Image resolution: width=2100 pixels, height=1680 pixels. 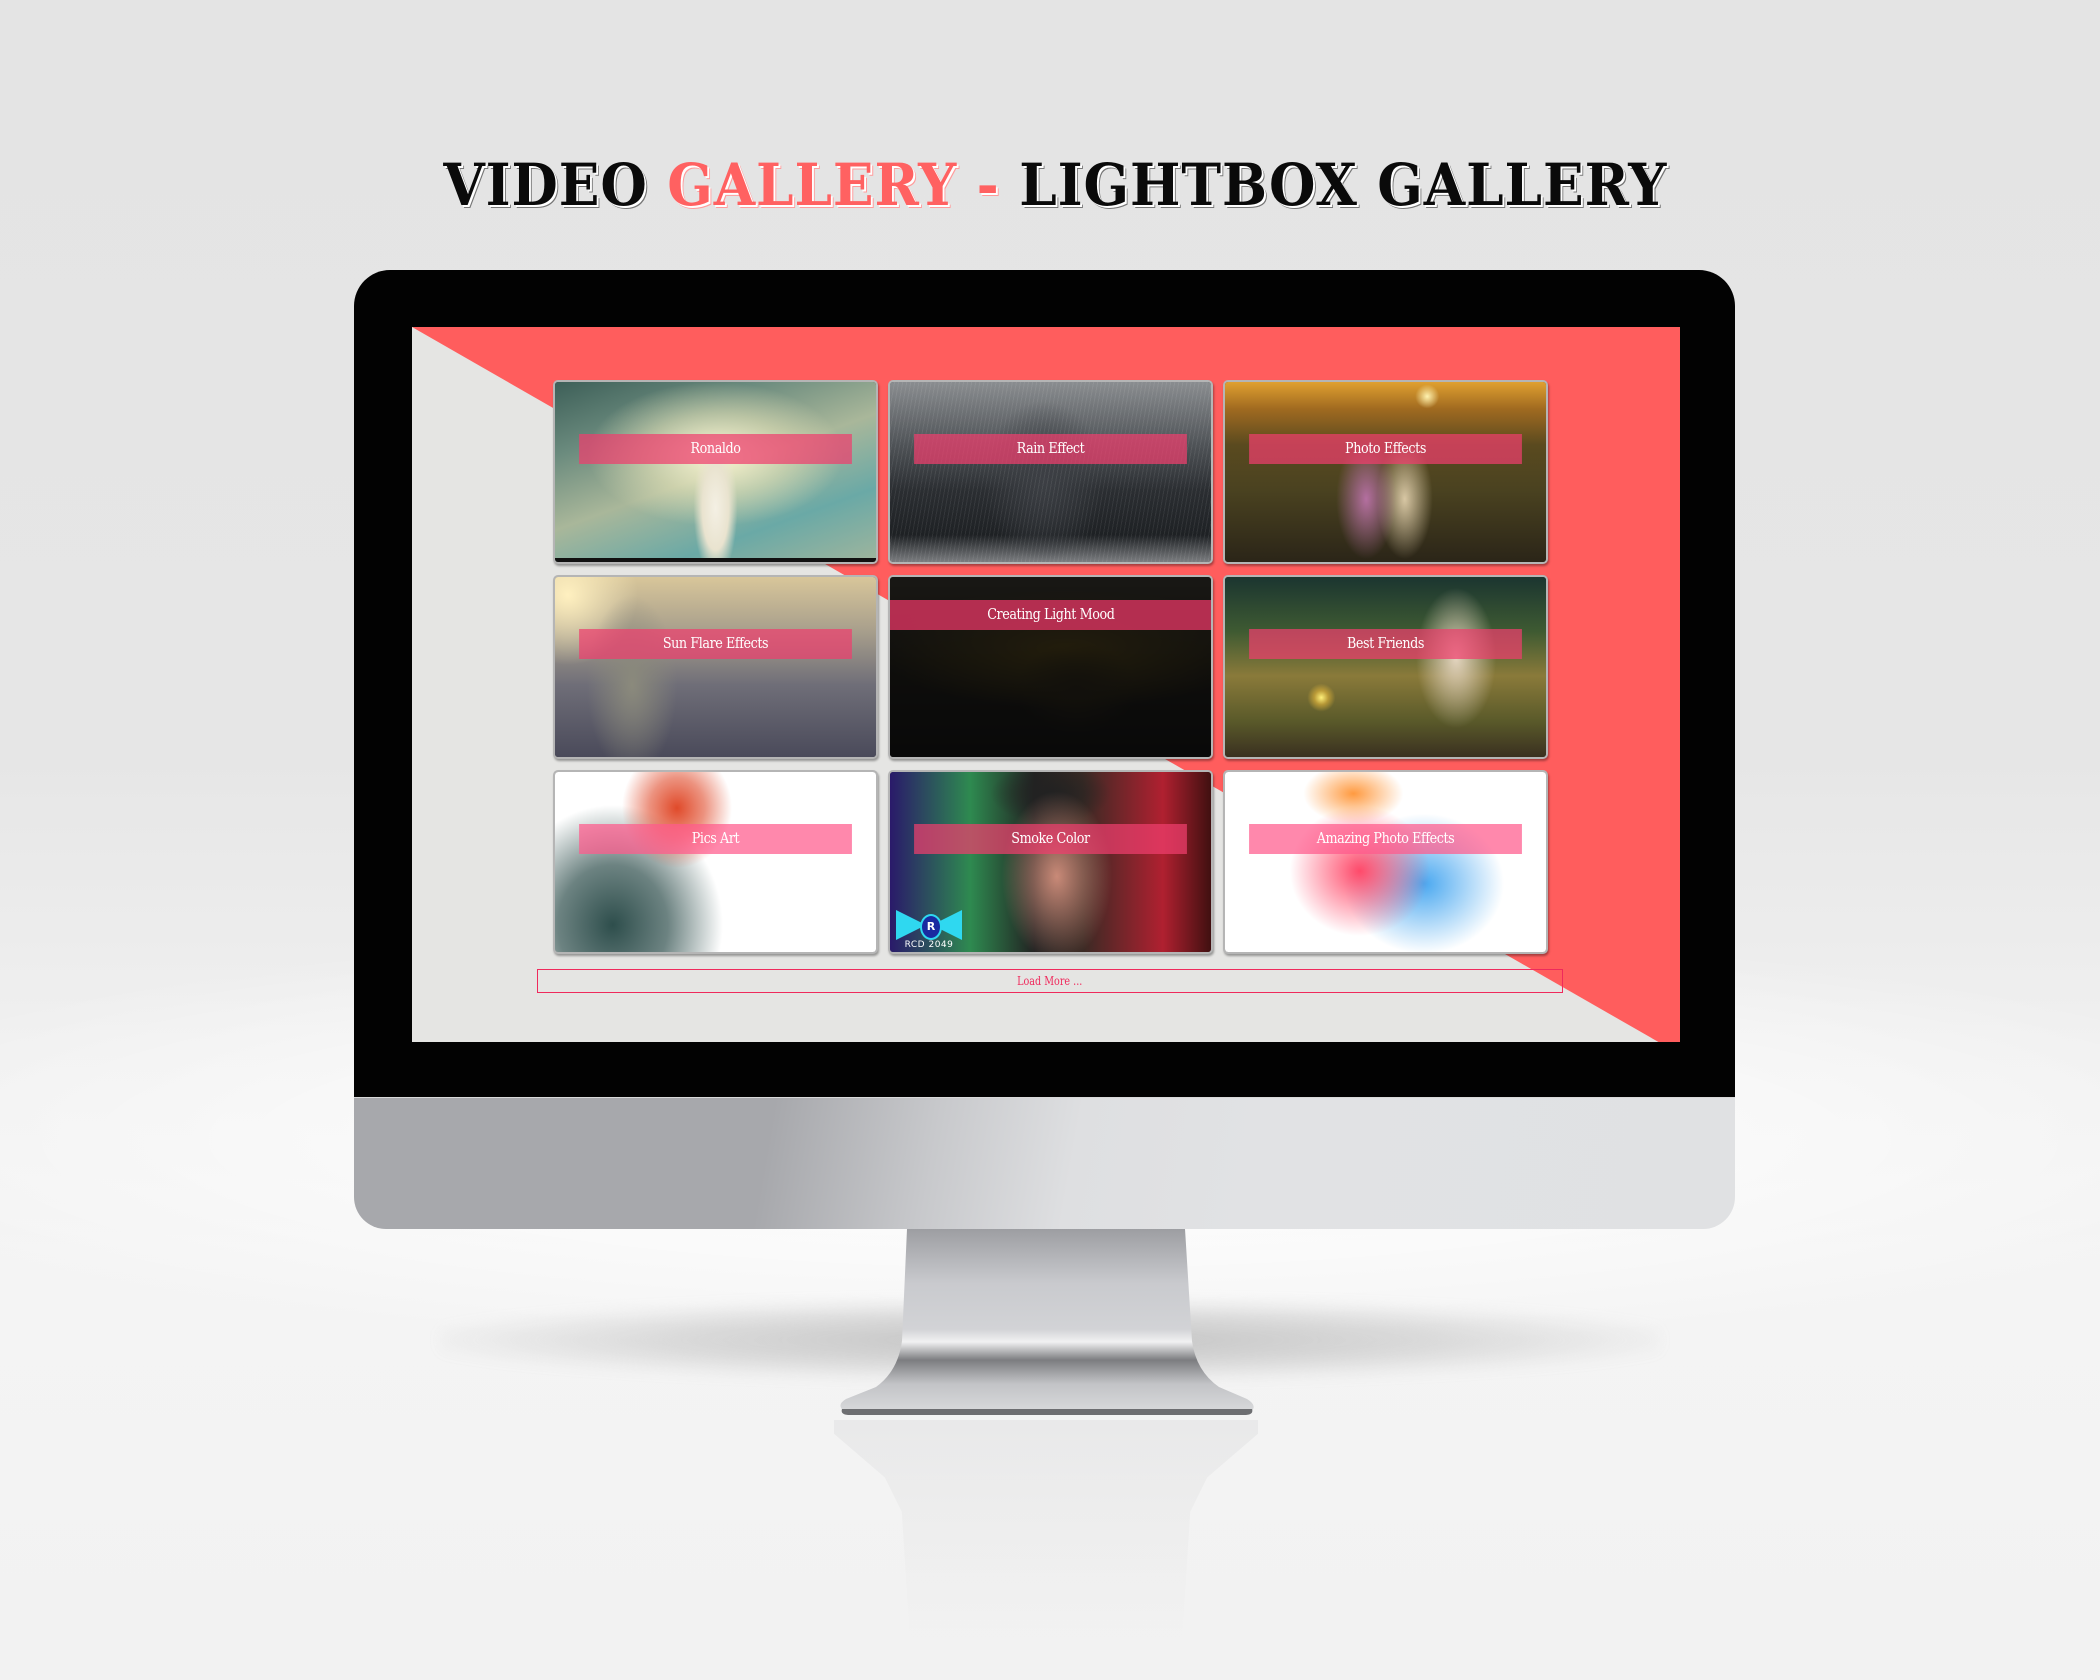 I want to click on monitor-stand, so click(x=1046, y=1322).